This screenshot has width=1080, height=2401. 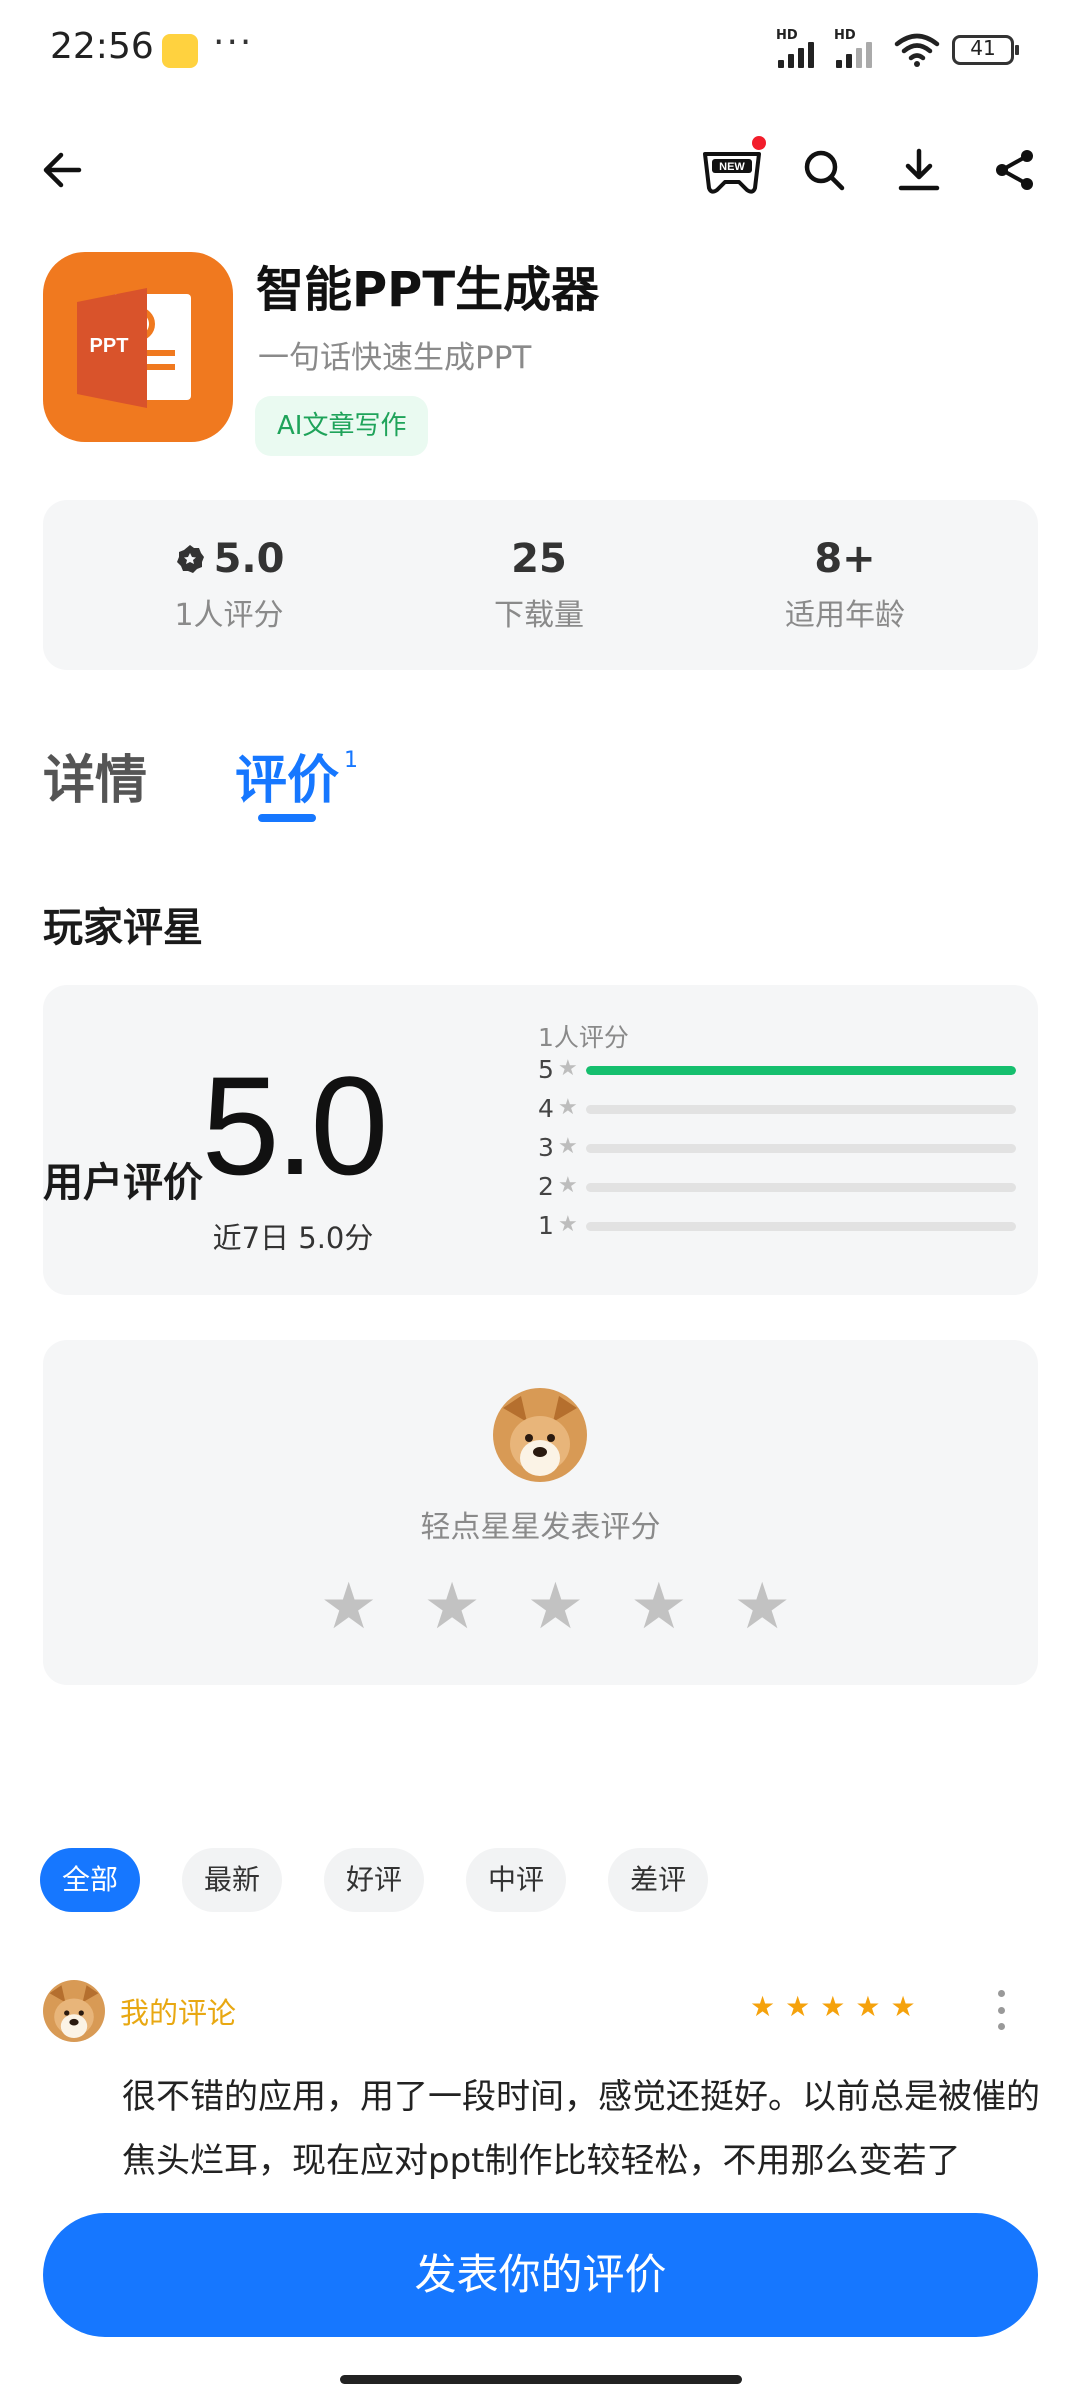 What do you see at coordinates (539, 615) in the screenshot?
I see `downloads-label: 下载量` at bounding box center [539, 615].